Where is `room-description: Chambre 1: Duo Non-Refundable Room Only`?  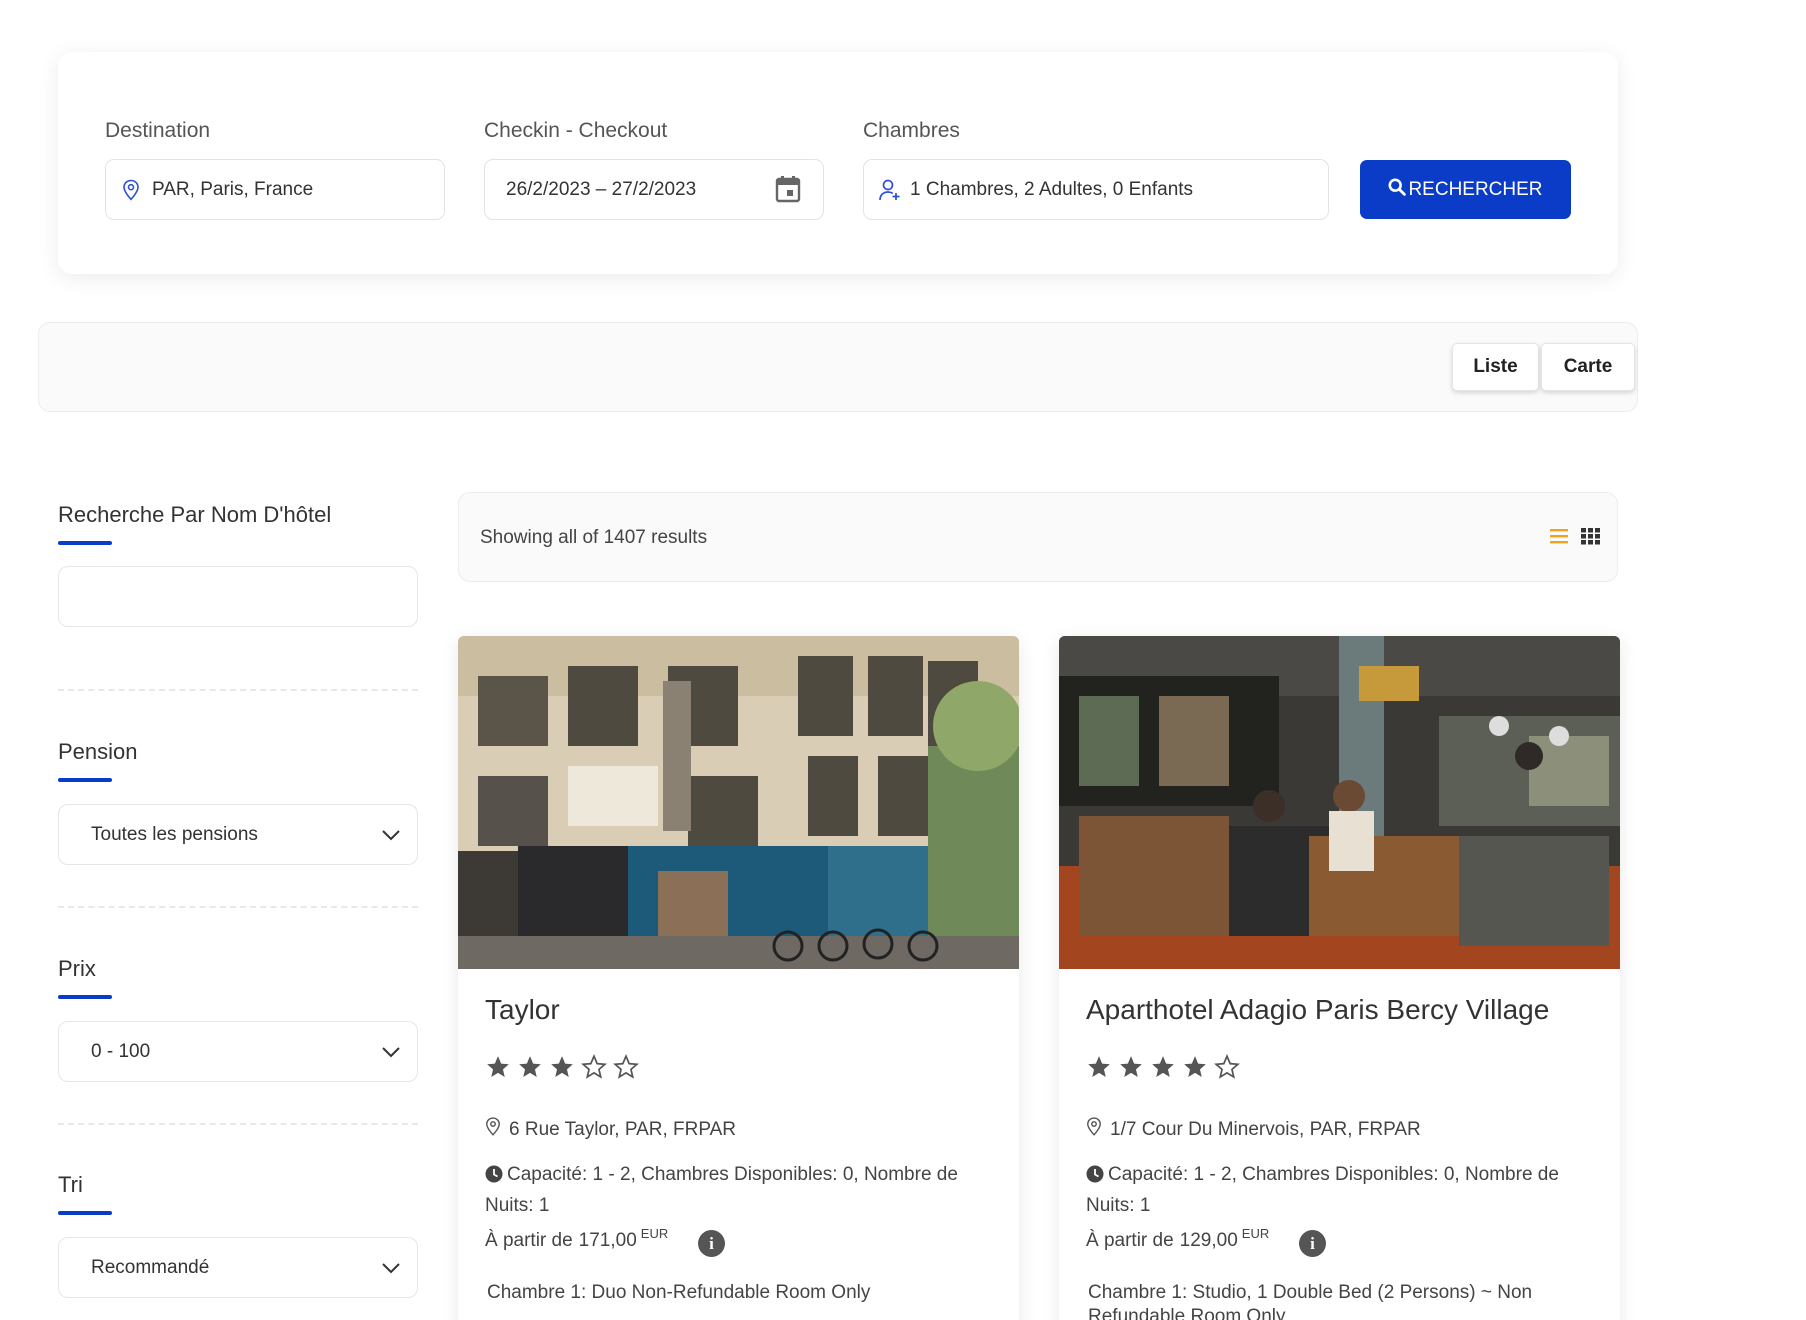 room-description: Chambre 1: Duo Non-Refundable Room Only is located at coordinates (679, 1292).